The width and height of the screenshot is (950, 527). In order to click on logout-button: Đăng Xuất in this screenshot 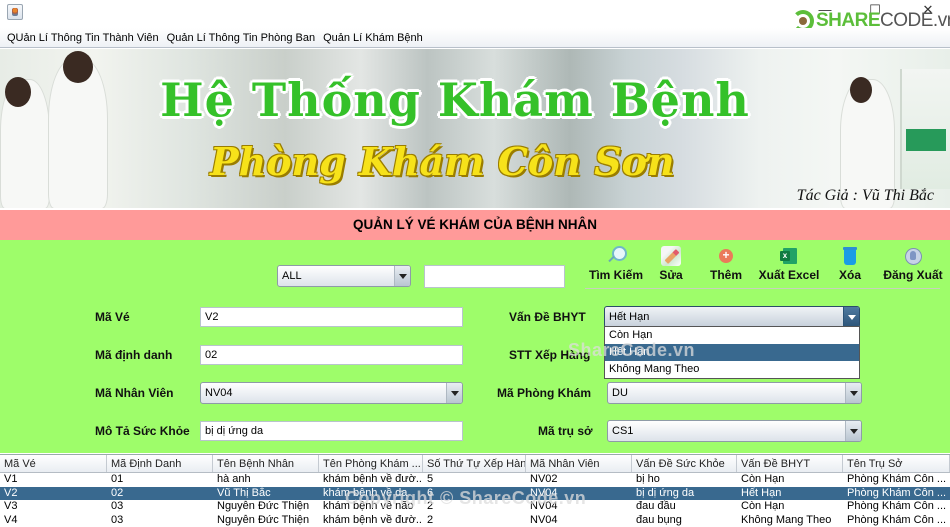, I will do `click(913, 264)`.